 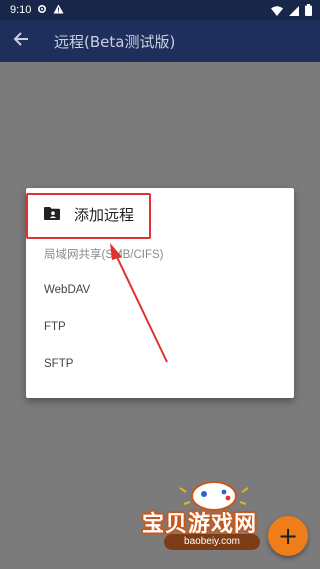 I want to click on menu-item-smb: 局域网共享(SMB/CIFS), so click(x=160, y=254).